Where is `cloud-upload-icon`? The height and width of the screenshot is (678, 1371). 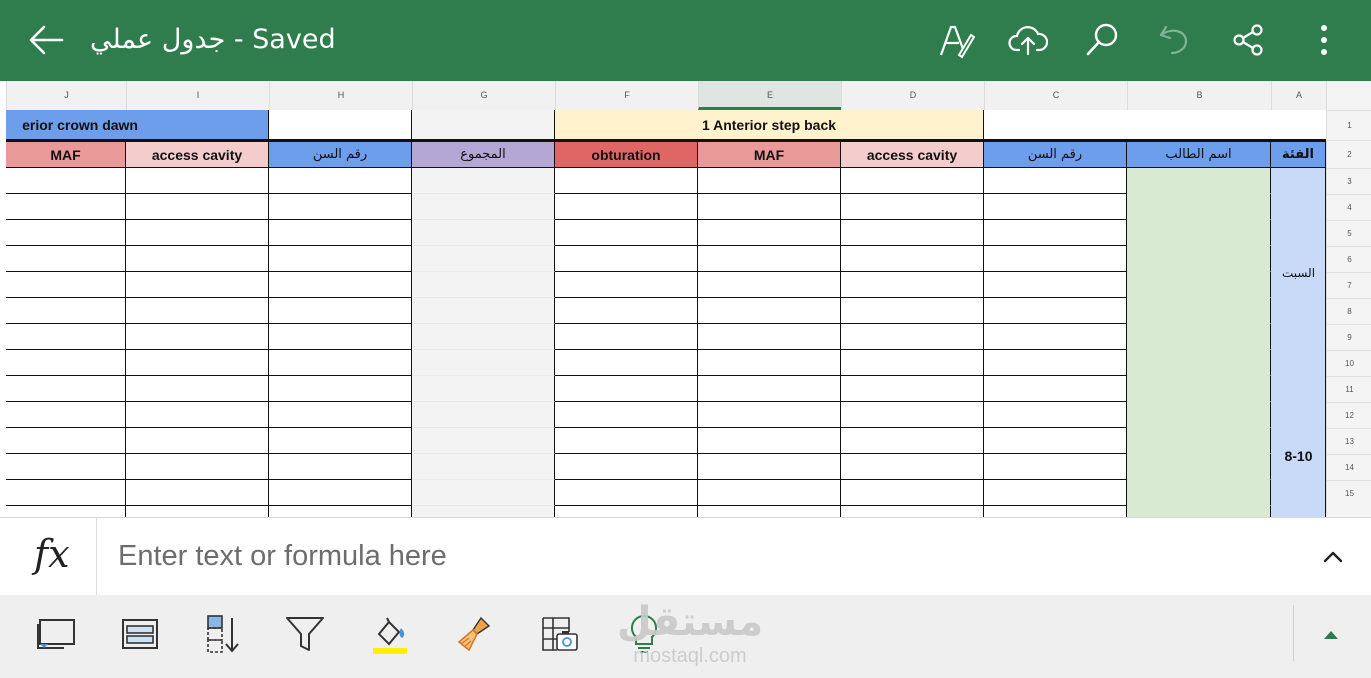
cloud-upload-icon is located at coordinates (1028, 40).